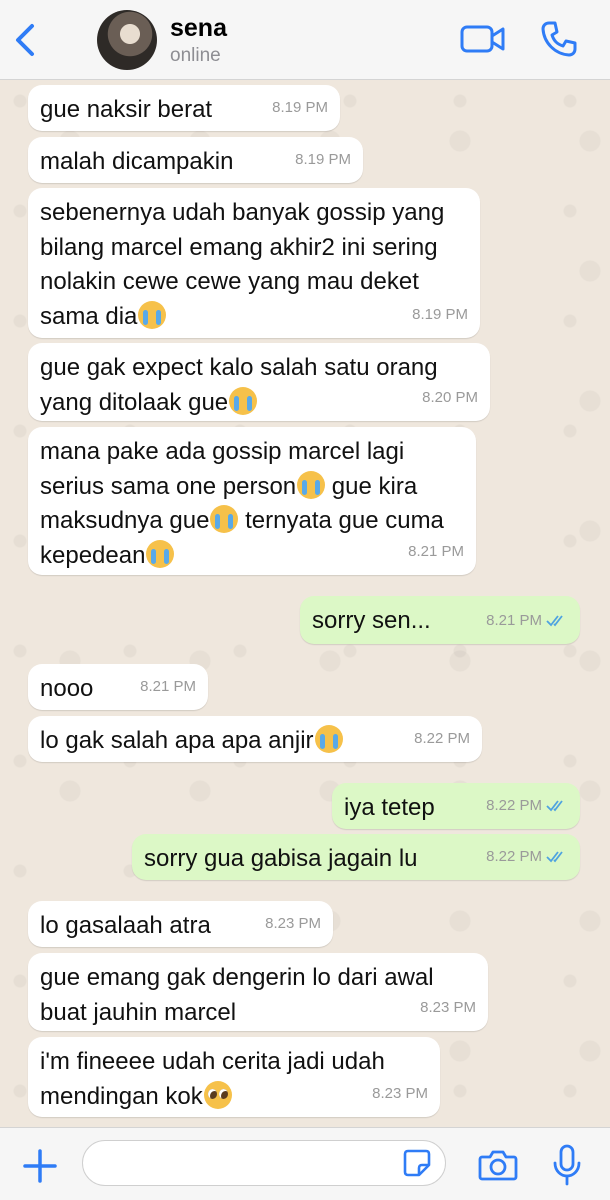  What do you see at coordinates (195, 55) in the screenshot?
I see `contact-status: online` at bounding box center [195, 55].